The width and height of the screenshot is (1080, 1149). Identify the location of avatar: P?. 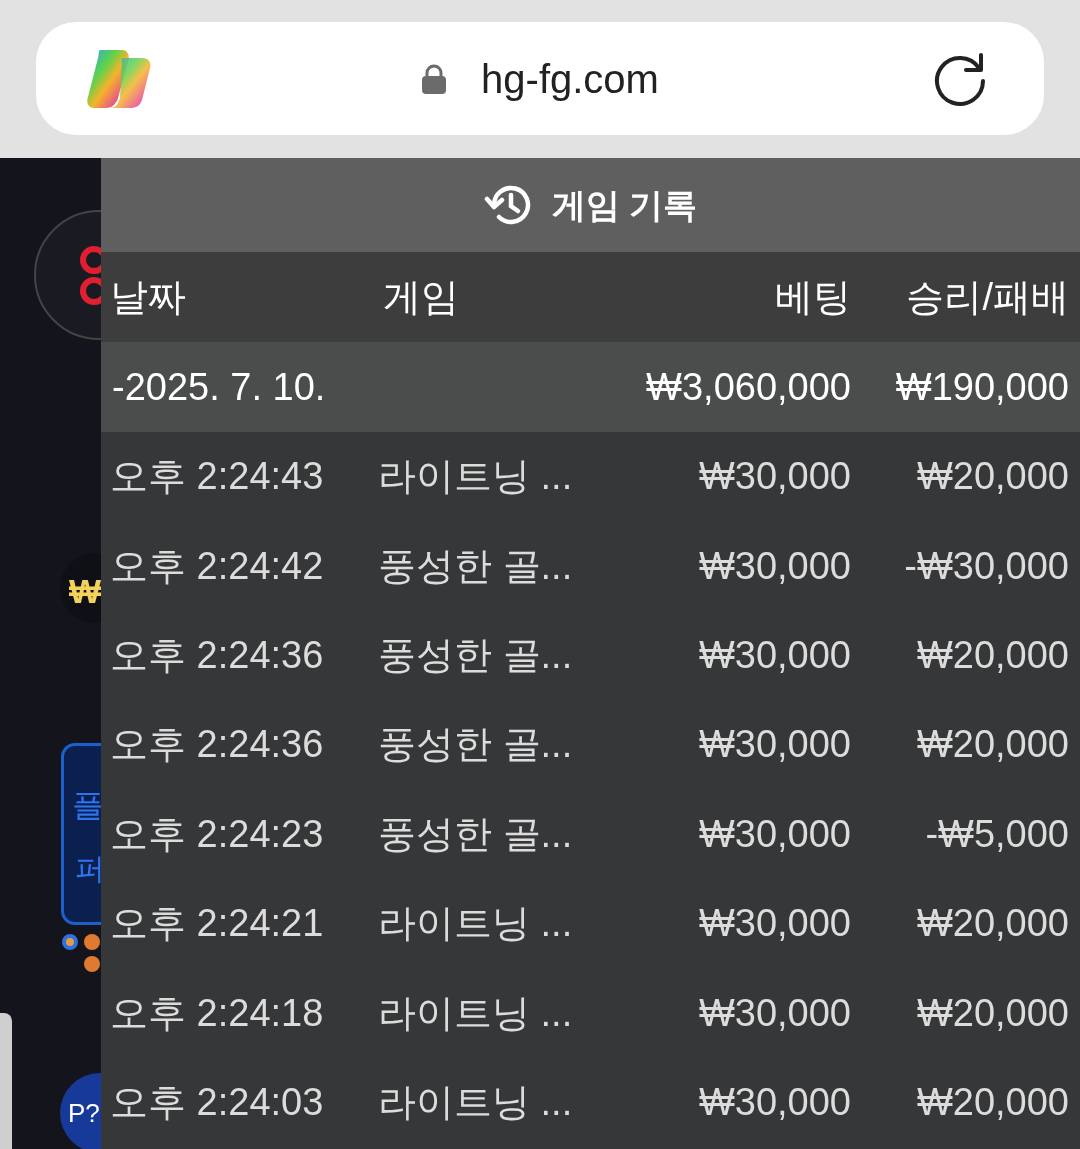
(80, 1111).